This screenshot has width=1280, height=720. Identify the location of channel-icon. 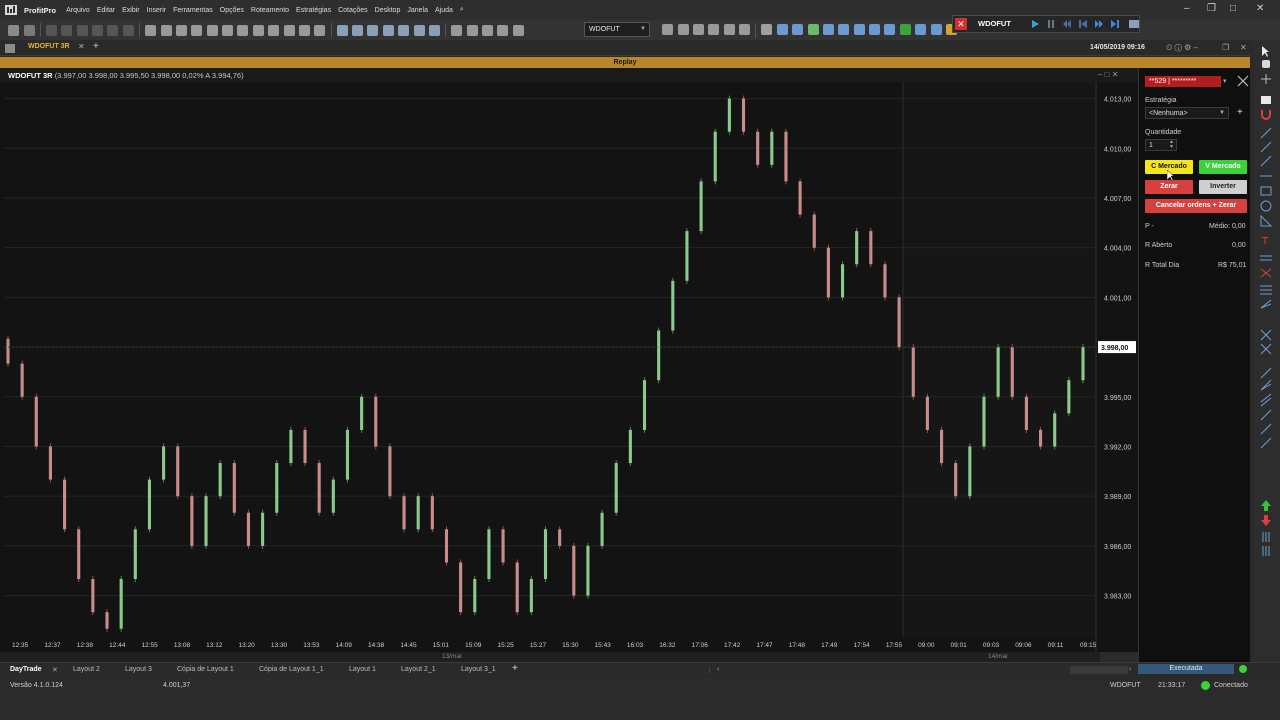
(1266, 258).